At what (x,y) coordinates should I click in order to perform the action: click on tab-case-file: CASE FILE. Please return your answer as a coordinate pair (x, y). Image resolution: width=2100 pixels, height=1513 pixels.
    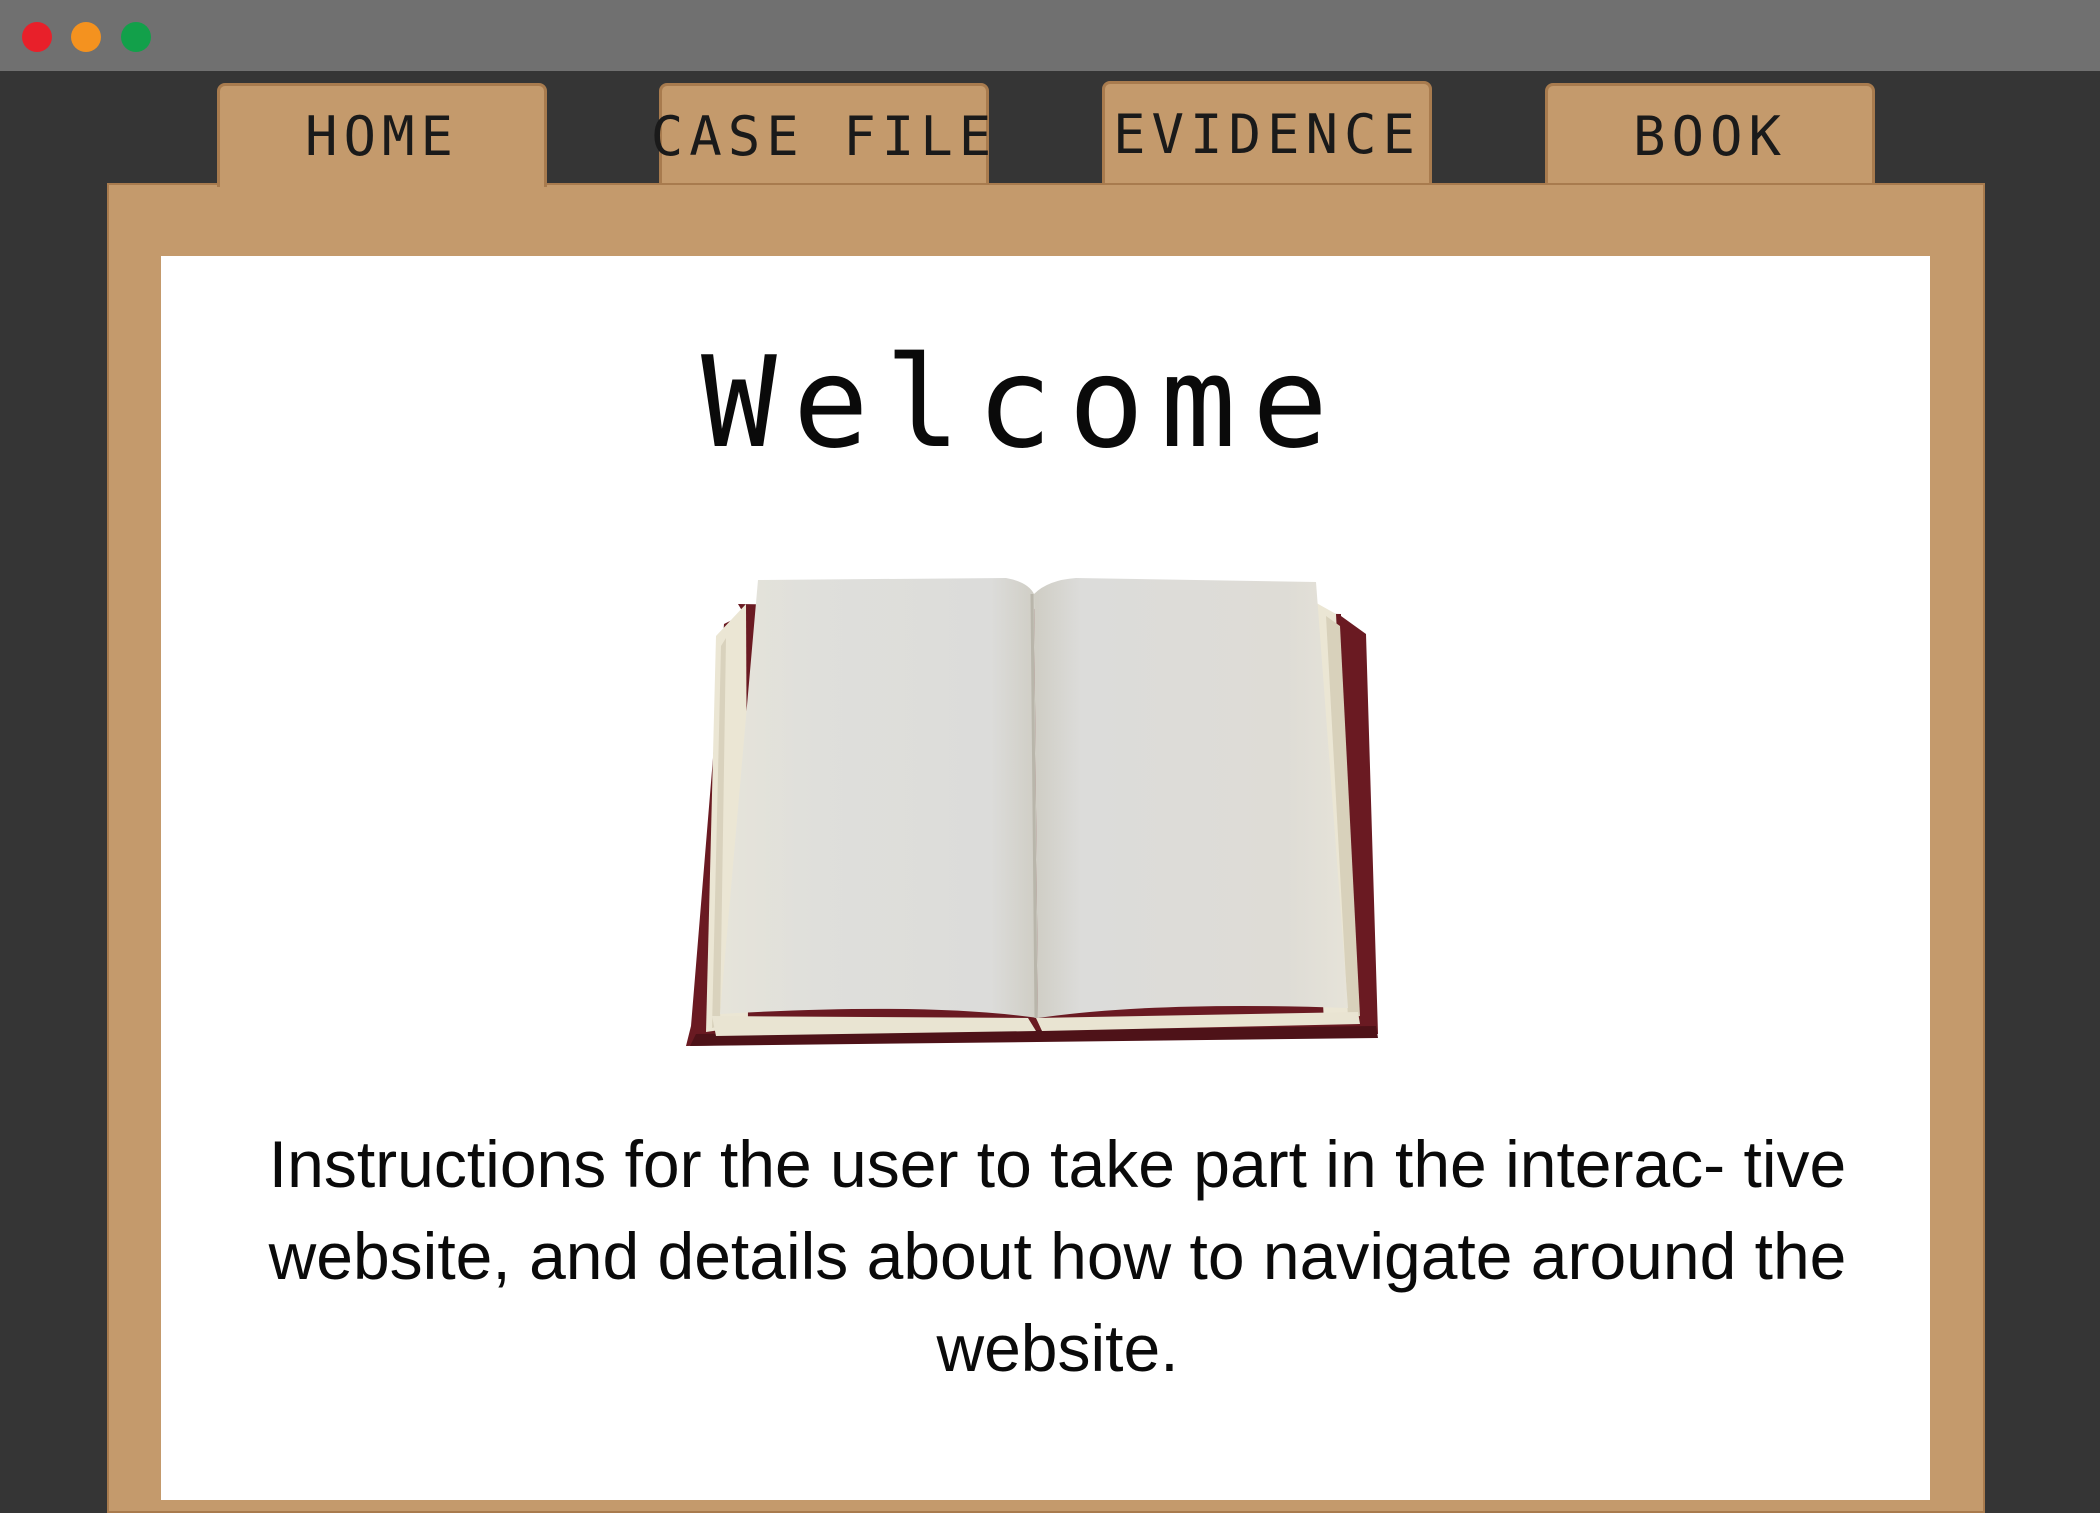
    Looking at the image, I should click on (821, 136).